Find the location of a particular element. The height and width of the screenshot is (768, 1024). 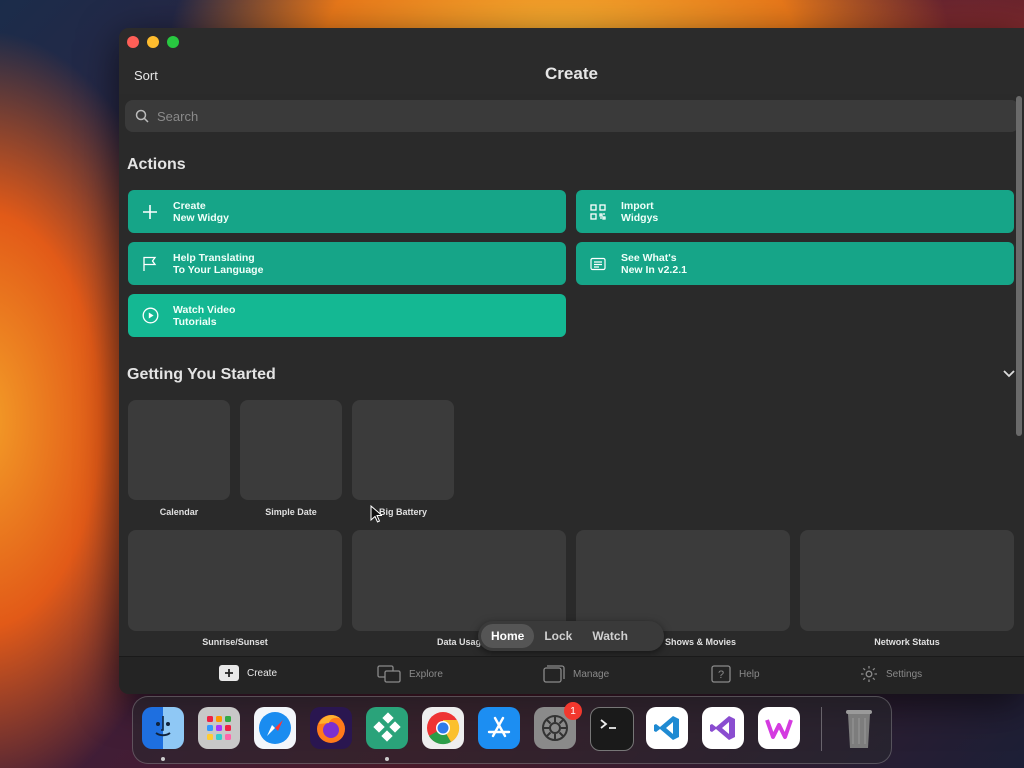

tab-explore: Explore is located at coordinates (410, 674).